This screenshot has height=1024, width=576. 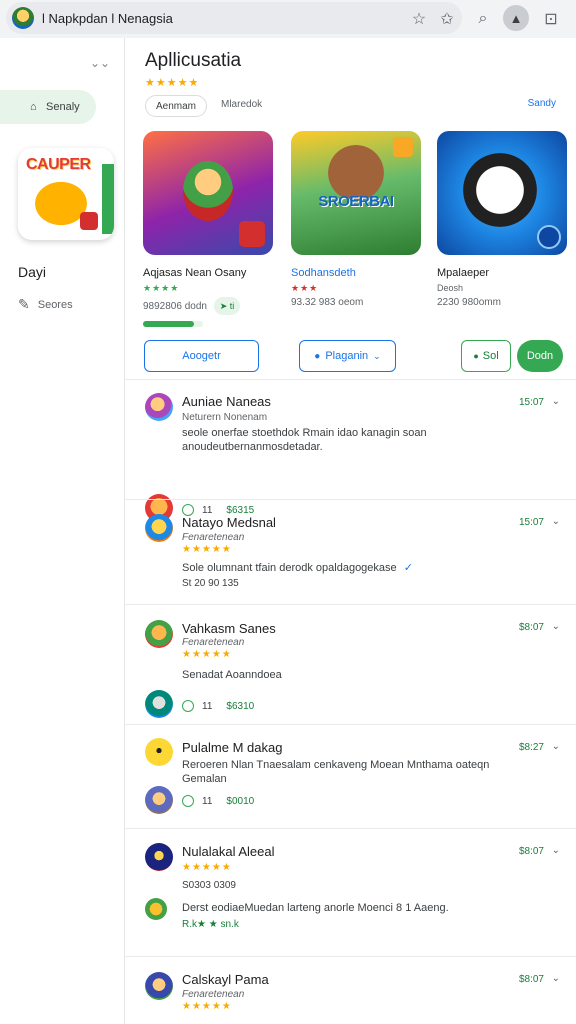 What do you see at coordinates (241, 104) in the screenshot?
I see `filter-text: Mlaredok` at bounding box center [241, 104].